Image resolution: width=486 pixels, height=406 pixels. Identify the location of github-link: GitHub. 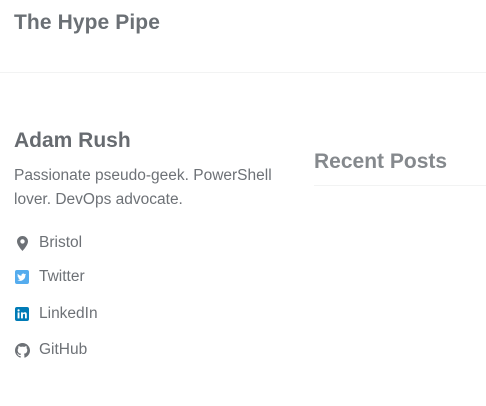
(50, 350).